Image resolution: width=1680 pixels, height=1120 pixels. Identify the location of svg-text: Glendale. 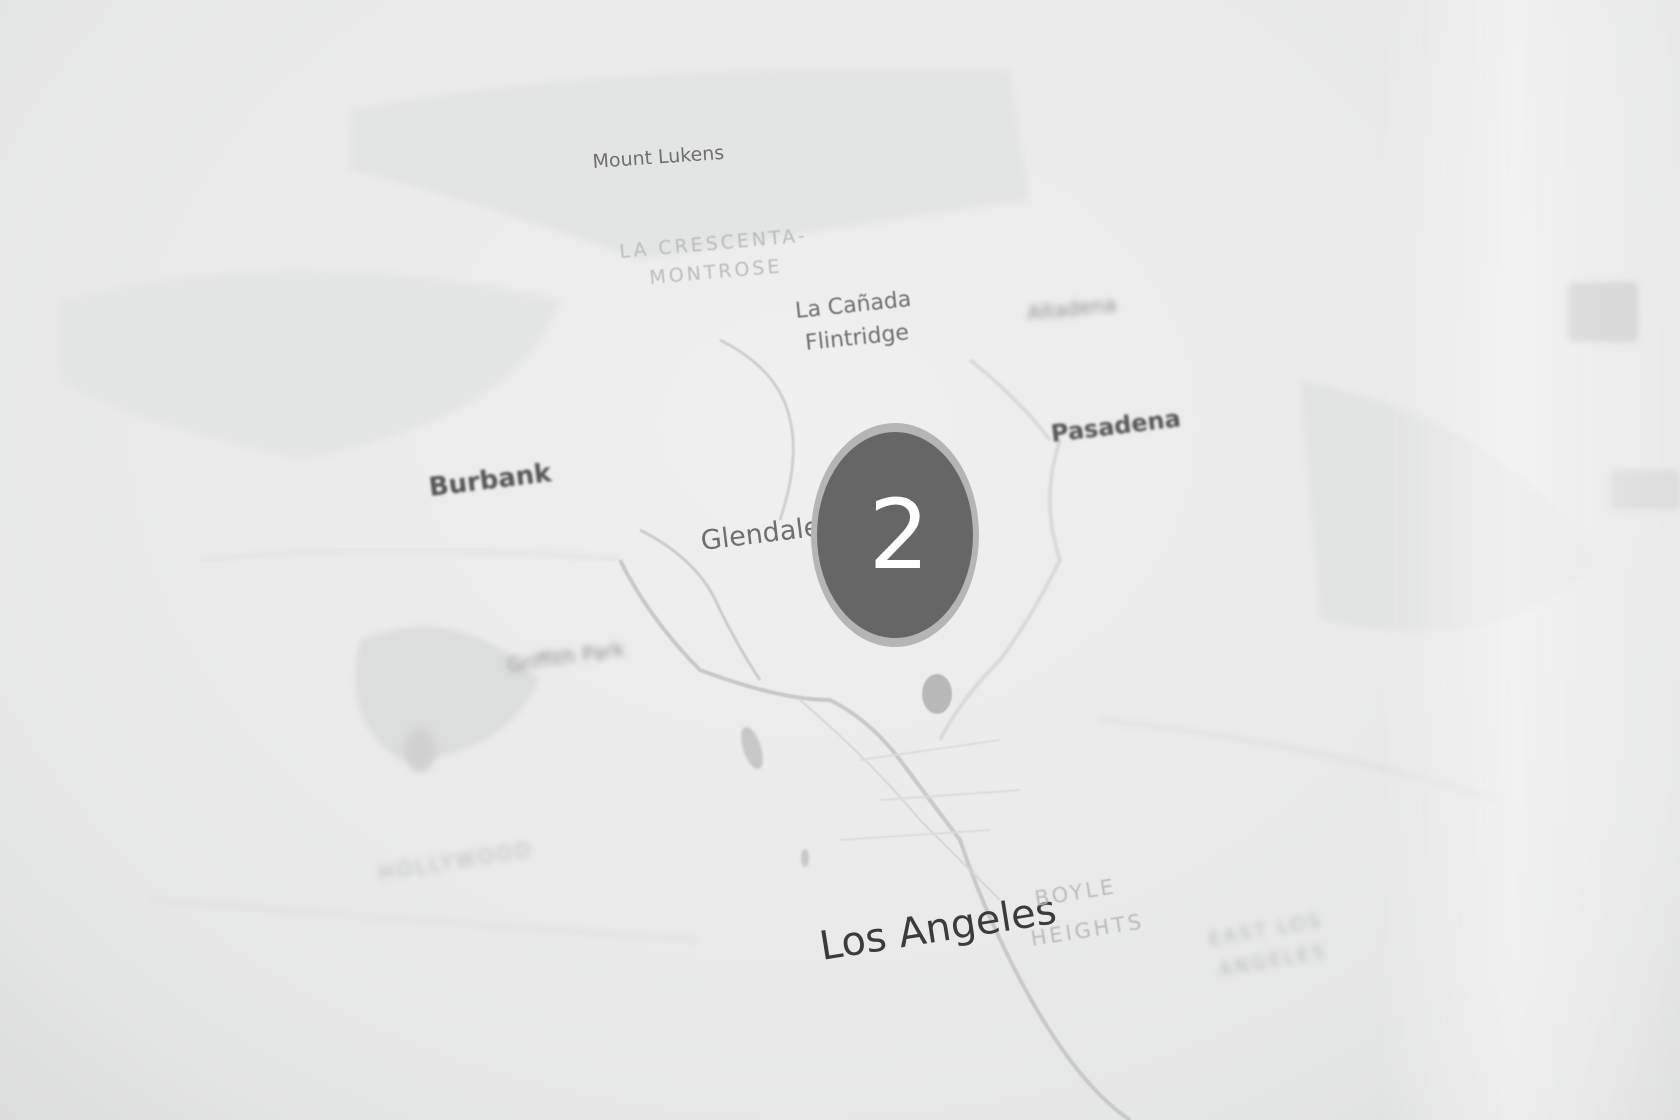
(760, 534).